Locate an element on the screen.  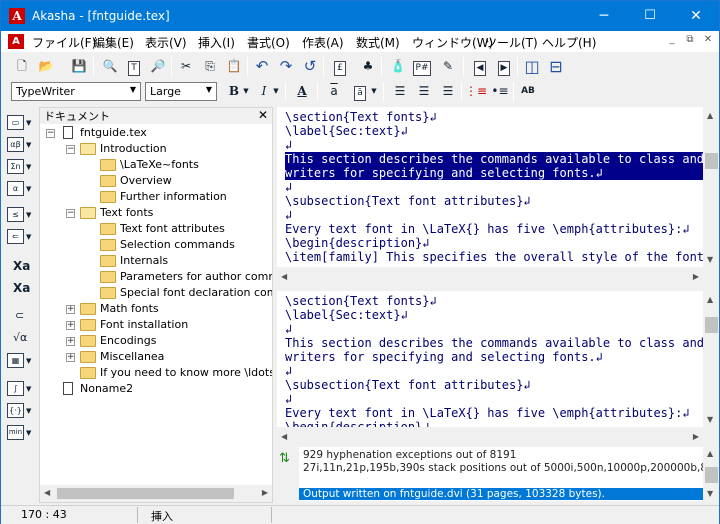
align-center-icon: ☰ is located at coordinates (424, 91).